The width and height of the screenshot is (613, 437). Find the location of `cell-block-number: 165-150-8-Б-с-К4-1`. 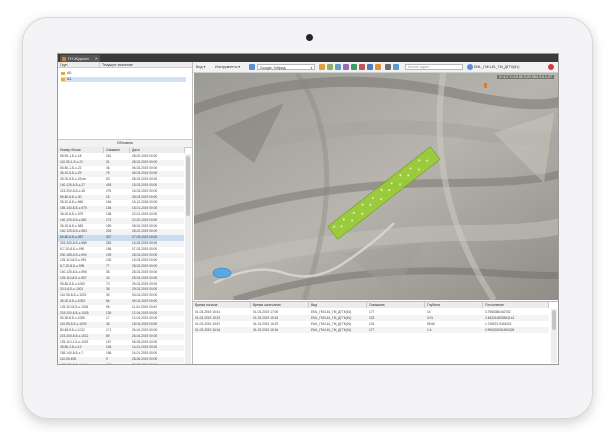

cell-block-number: 165-150-8-Б-с-К4-1 is located at coordinates (74, 363).